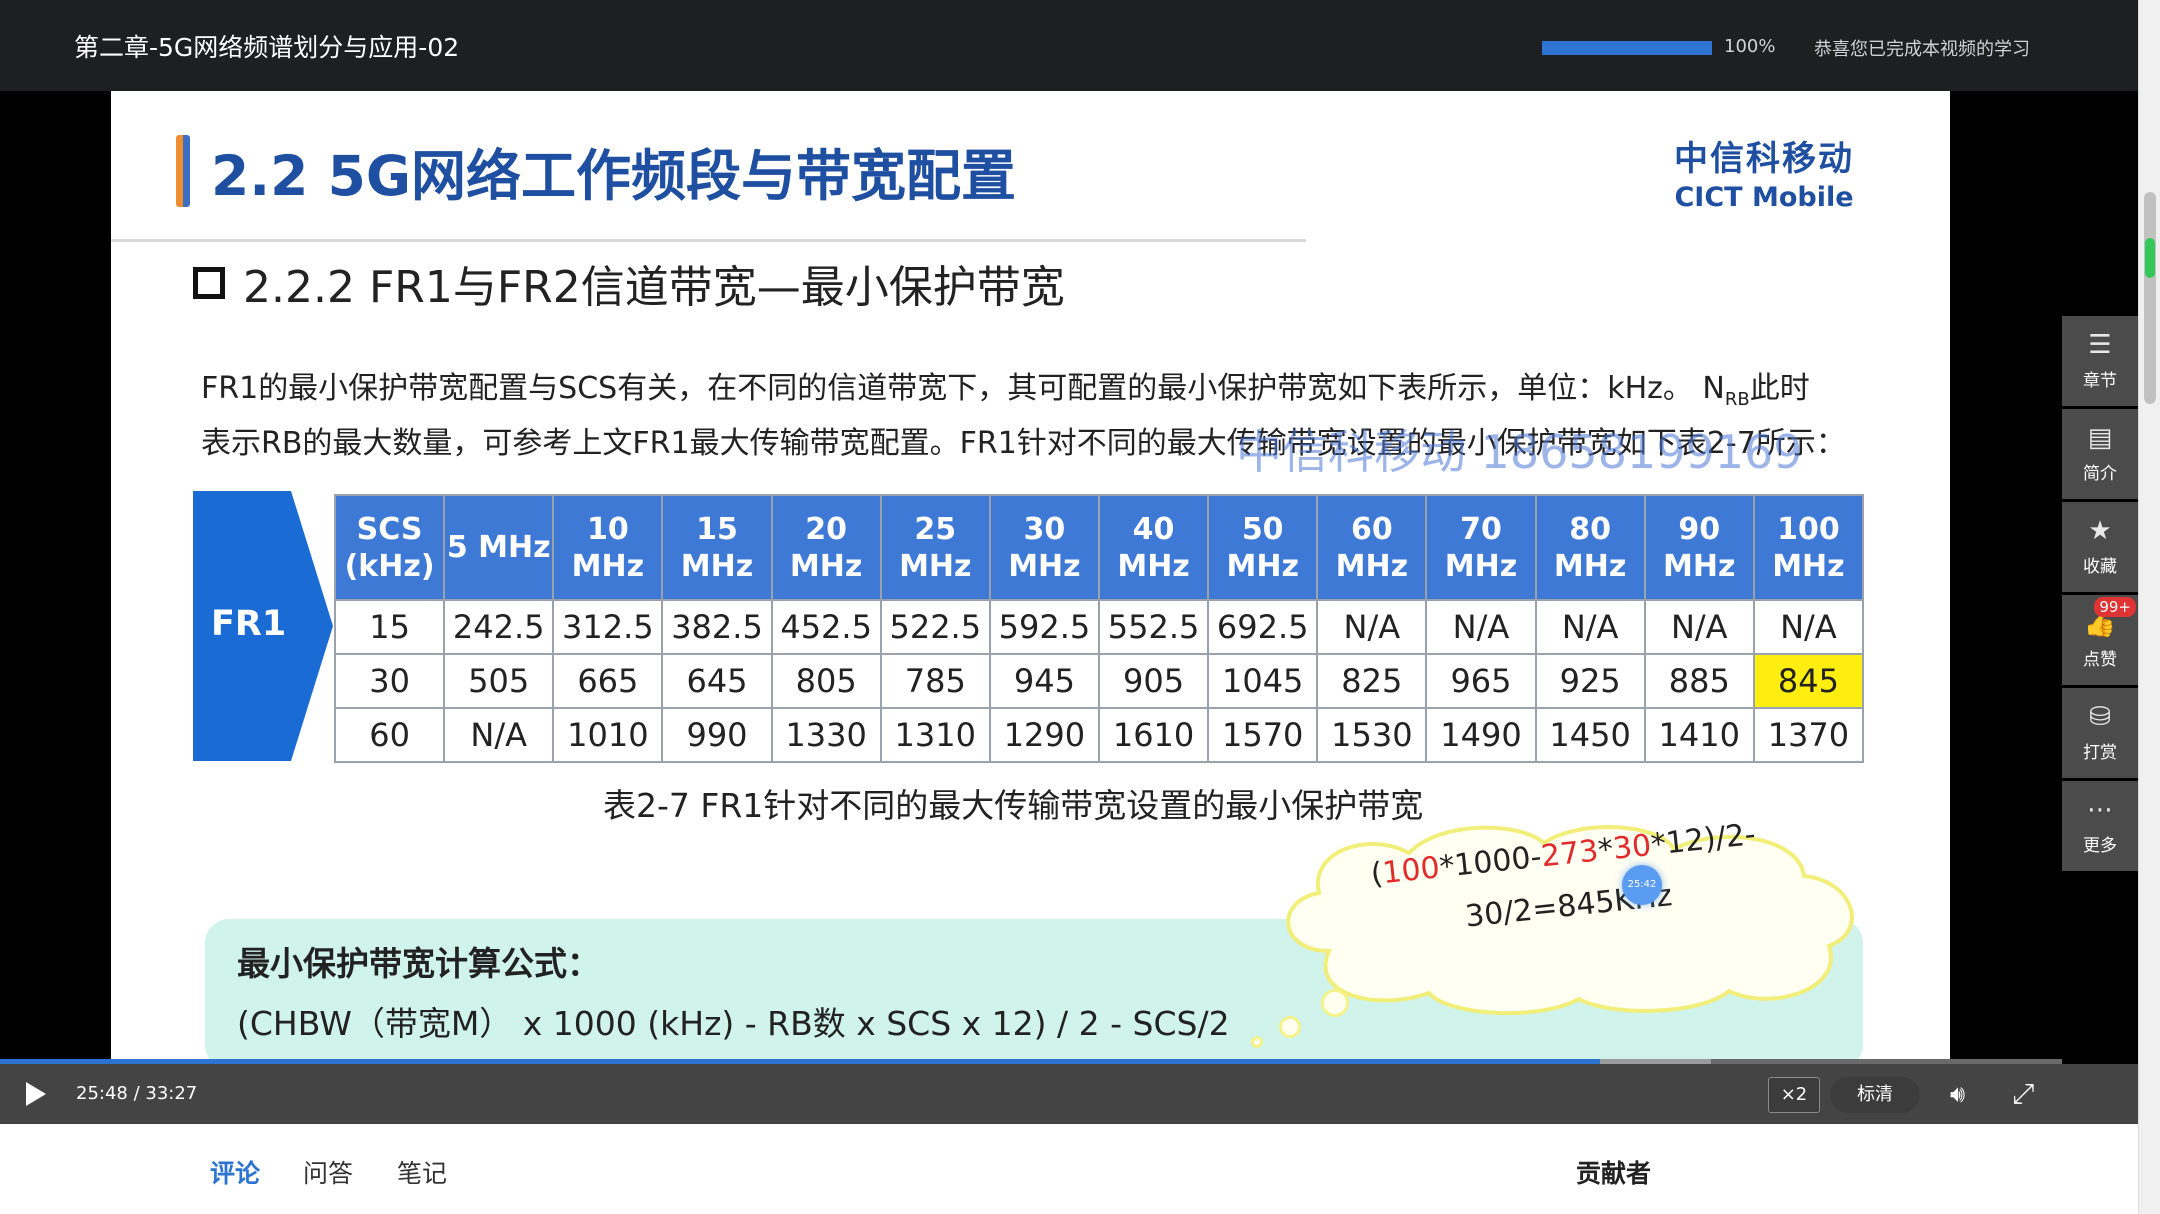  Describe the element at coordinates (1263, 547) in the screenshot. I see `table-header-cell: 50 MHz` at that location.